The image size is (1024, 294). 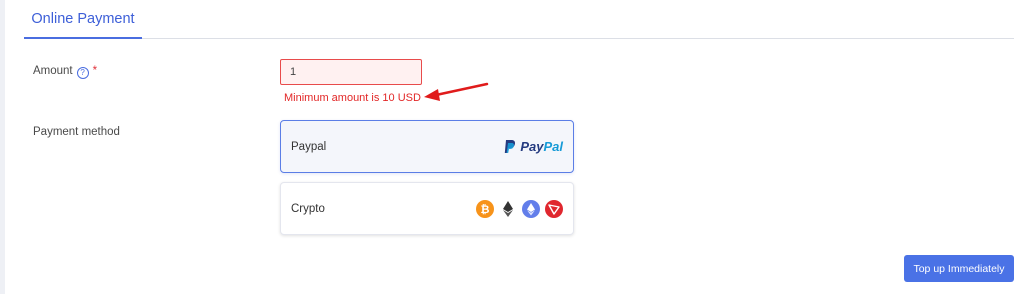 What do you see at coordinates (308, 208) in the screenshot?
I see `payment-option-name: Crypto` at bounding box center [308, 208].